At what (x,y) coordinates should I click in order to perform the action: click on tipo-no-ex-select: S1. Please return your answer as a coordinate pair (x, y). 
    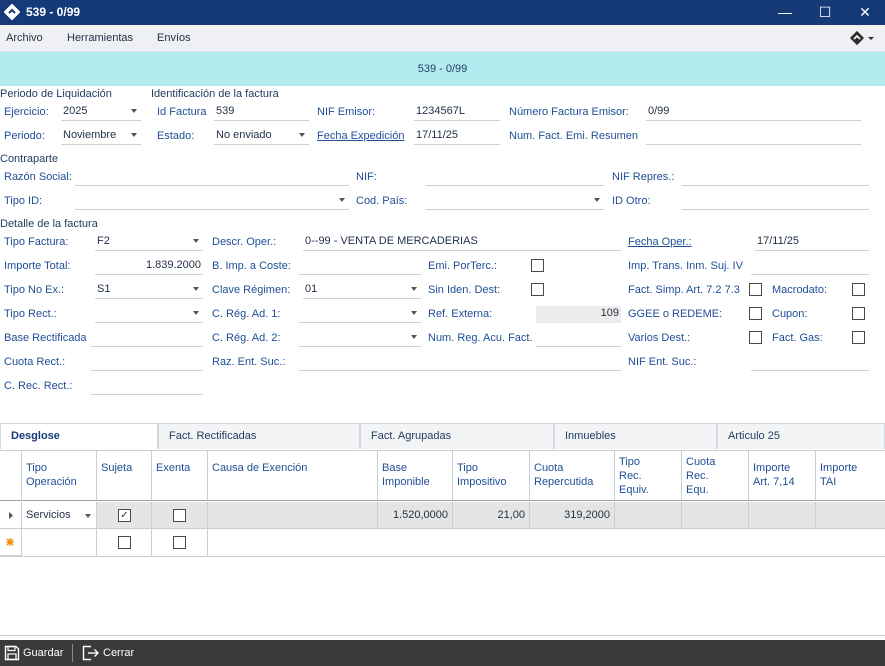
    Looking at the image, I should click on (149, 290).